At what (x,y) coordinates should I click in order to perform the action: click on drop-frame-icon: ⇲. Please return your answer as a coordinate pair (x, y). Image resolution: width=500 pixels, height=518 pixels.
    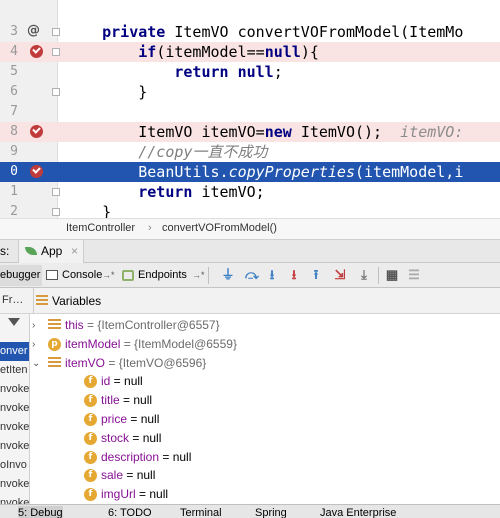
    Looking at the image, I should click on (340, 275).